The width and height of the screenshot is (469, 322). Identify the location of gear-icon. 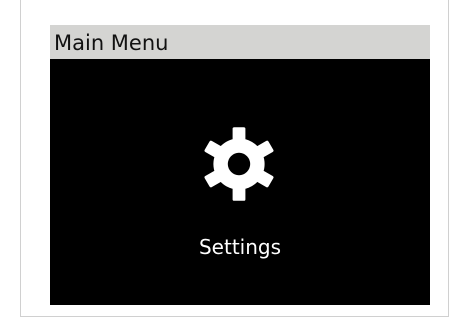
(239, 164).